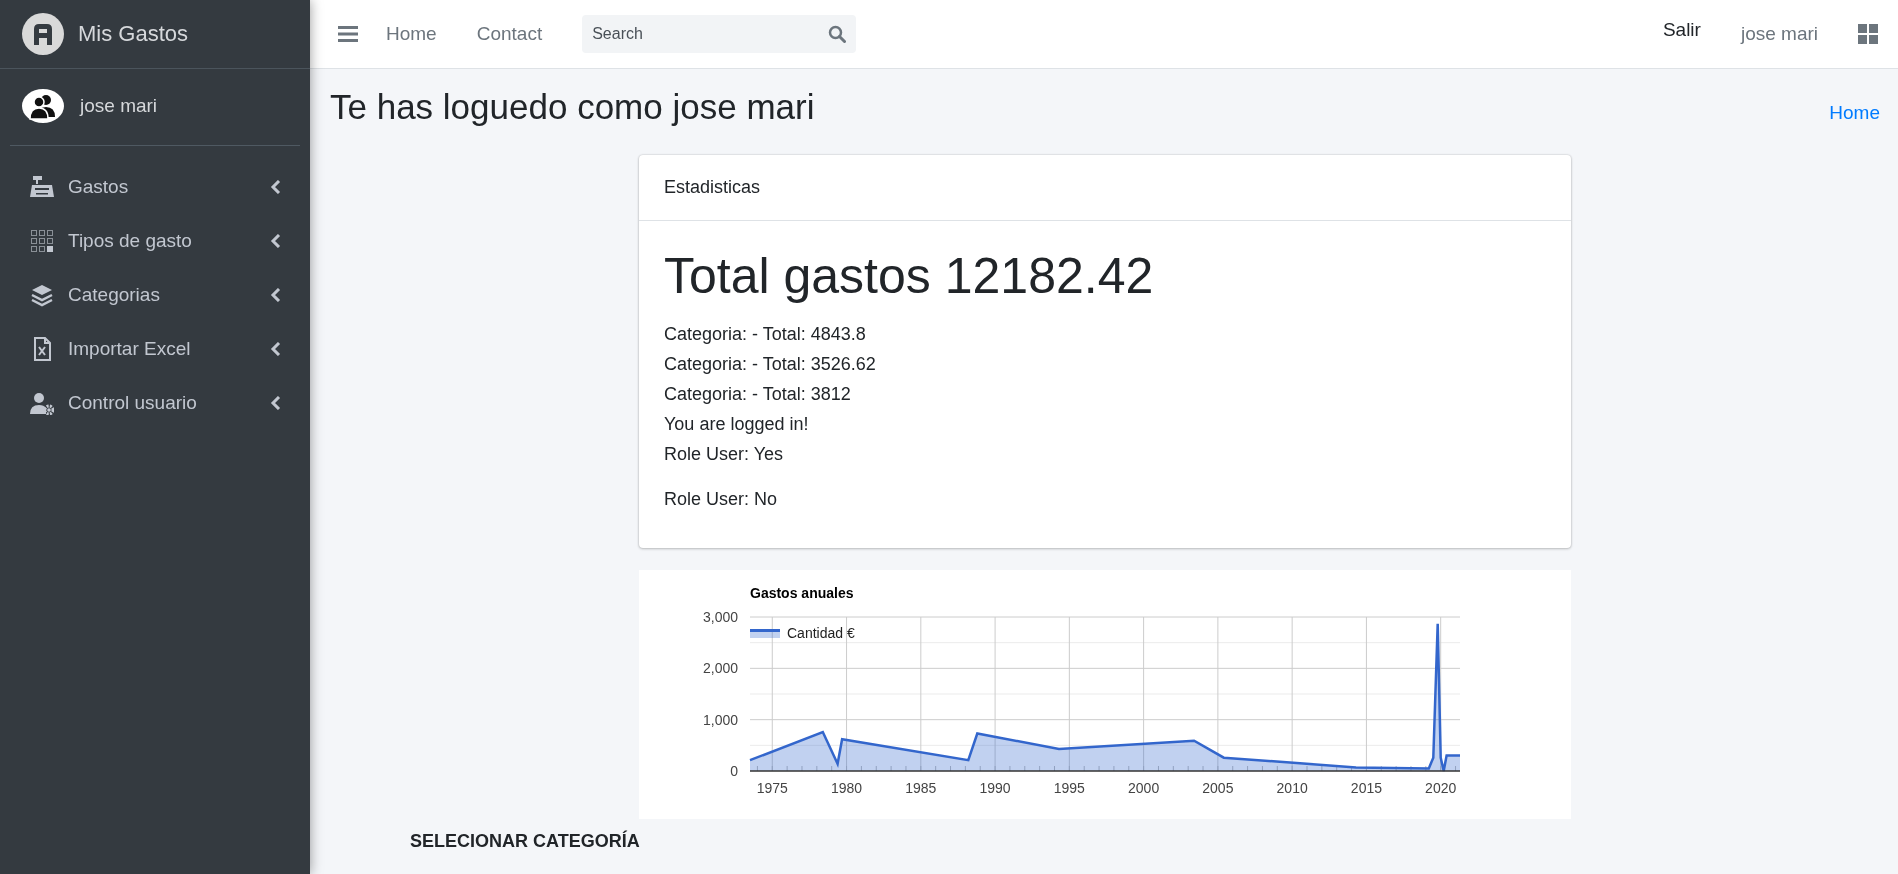  Describe the element at coordinates (42, 295) in the screenshot. I see `layers-icon` at that location.